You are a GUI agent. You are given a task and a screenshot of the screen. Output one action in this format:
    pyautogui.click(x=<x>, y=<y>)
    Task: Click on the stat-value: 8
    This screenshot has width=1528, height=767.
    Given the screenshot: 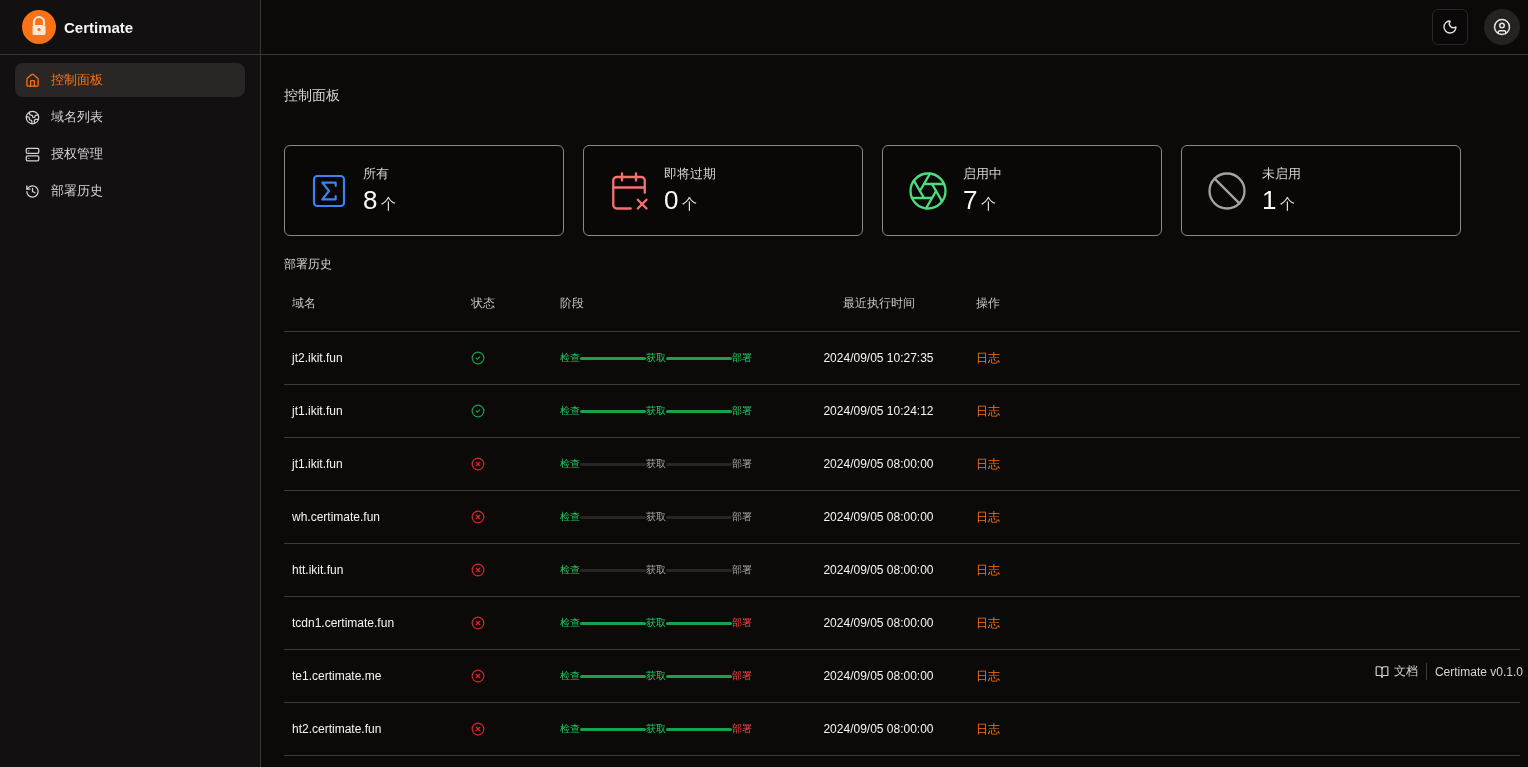 What is the action you would take?
    pyautogui.click(x=370, y=200)
    